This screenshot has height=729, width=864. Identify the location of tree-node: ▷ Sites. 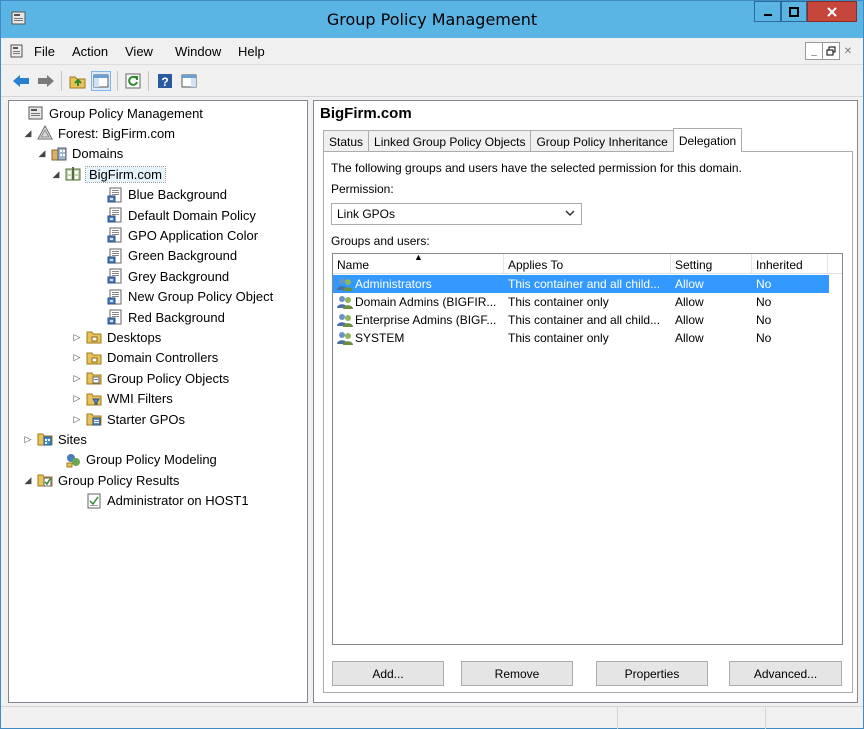
(54, 439).